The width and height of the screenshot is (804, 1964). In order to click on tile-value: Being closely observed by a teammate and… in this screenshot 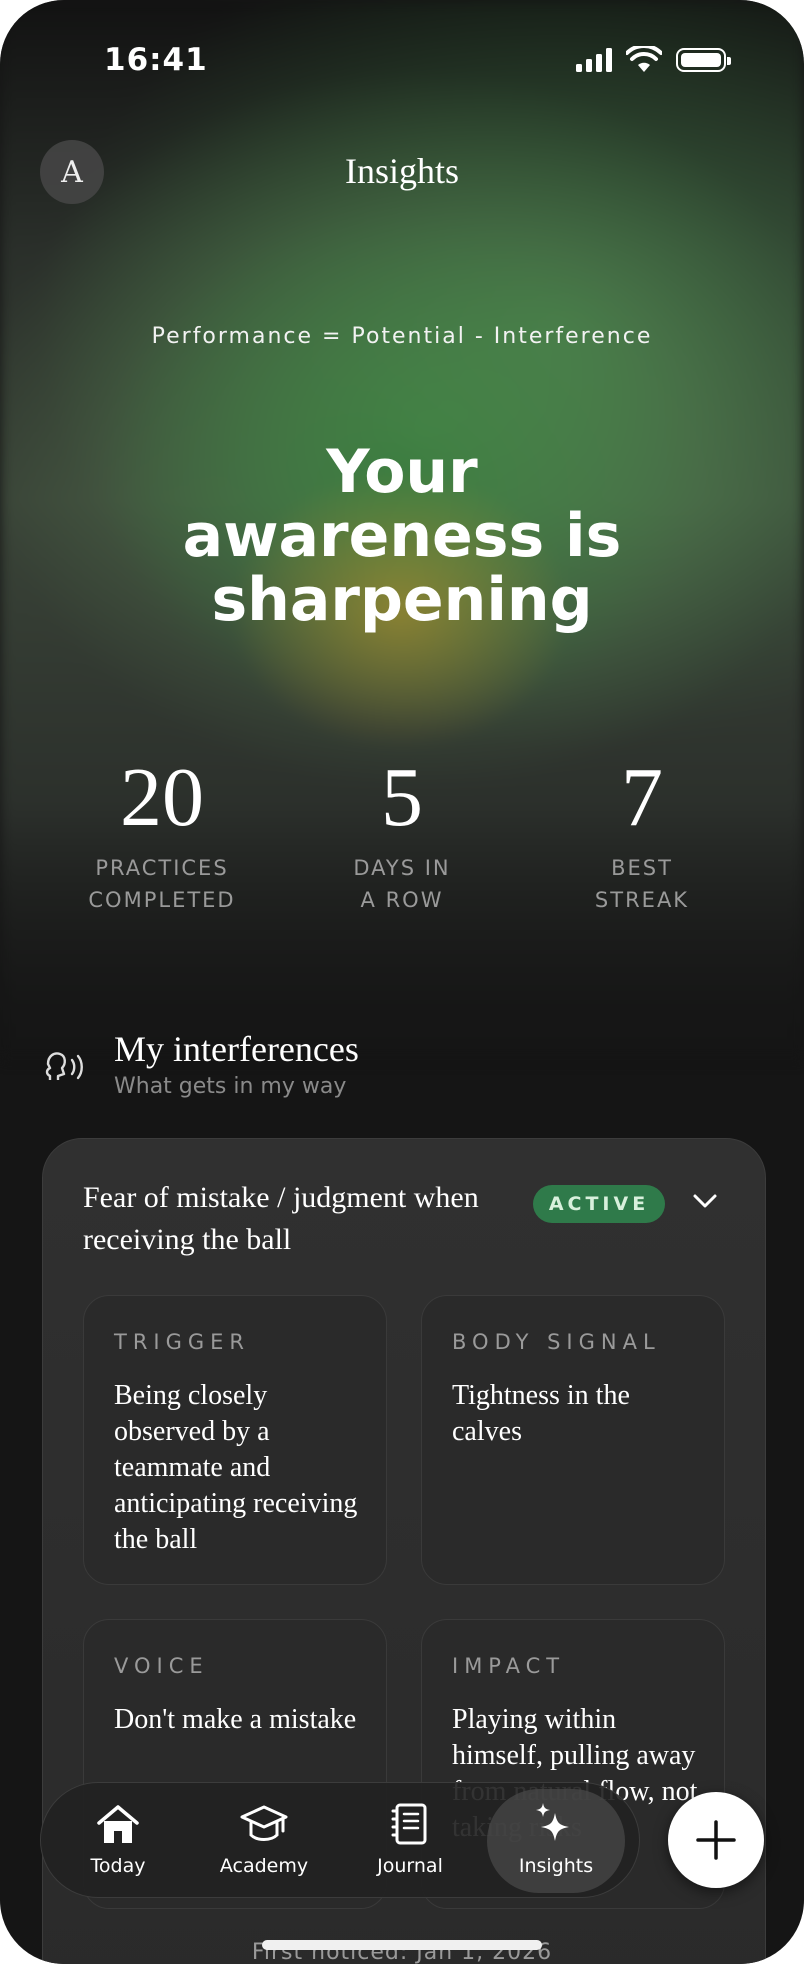, I will do `click(236, 1467)`.